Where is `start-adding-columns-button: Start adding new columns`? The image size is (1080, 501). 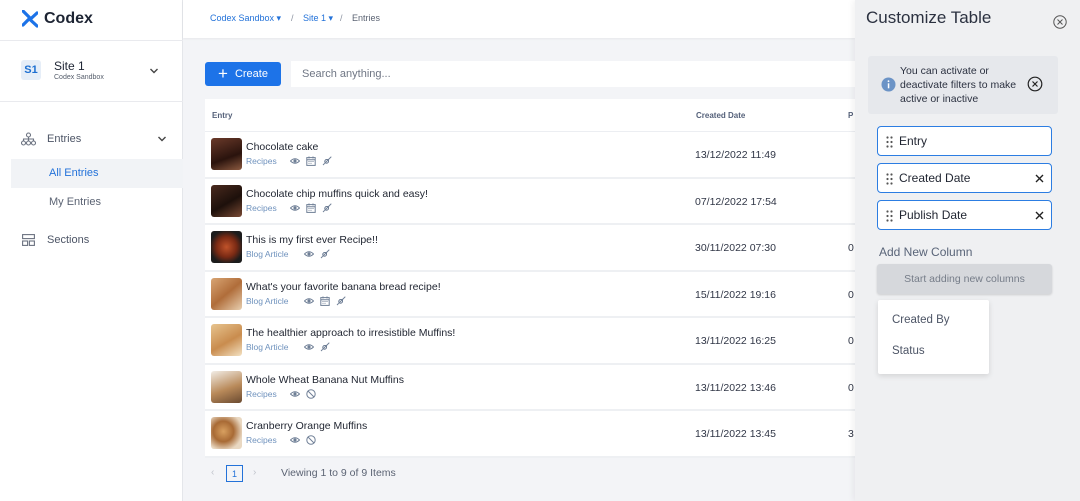
start-adding-columns-button: Start adding new columns is located at coordinates (964, 279).